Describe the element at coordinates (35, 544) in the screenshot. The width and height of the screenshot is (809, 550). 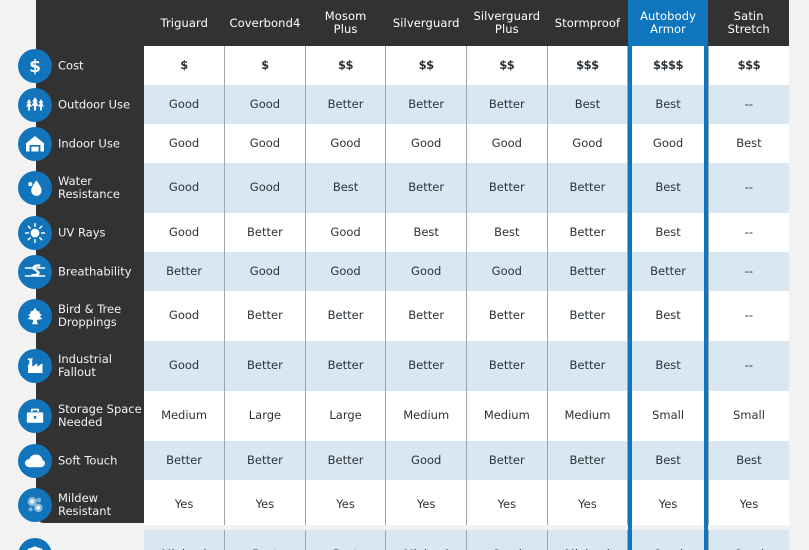
I see `shield-icon` at that location.